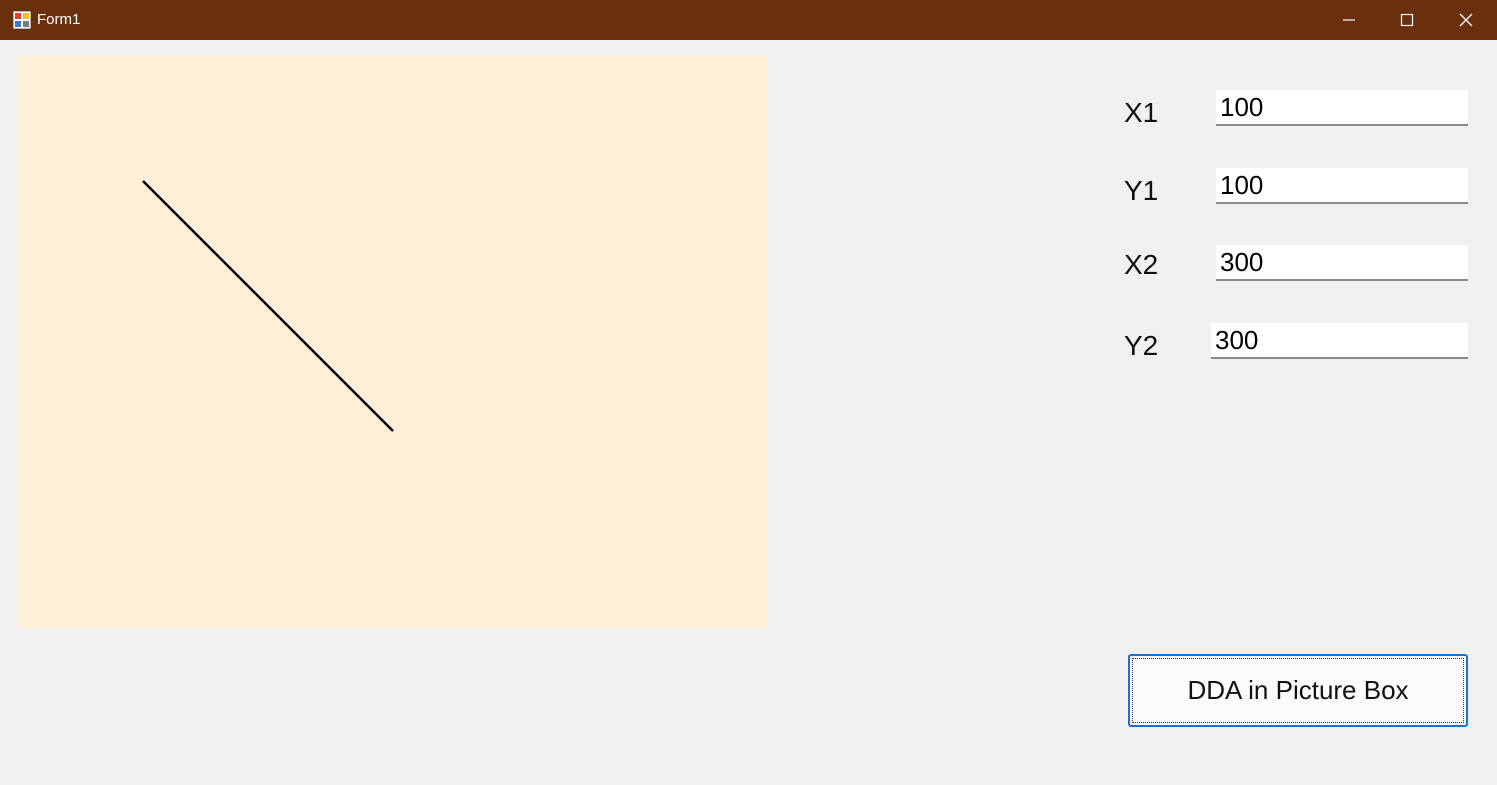 This screenshot has height=785, width=1497. What do you see at coordinates (1141, 264) in the screenshot?
I see `x2-label: X2` at bounding box center [1141, 264].